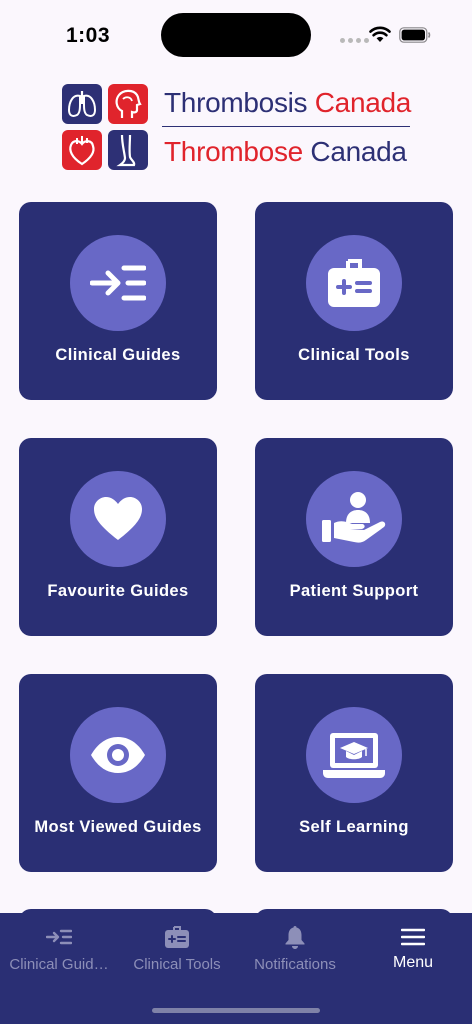  What do you see at coordinates (354, 827) in the screenshot?
I see `tile-label: Self Learning` at bounding box center [354, 827].